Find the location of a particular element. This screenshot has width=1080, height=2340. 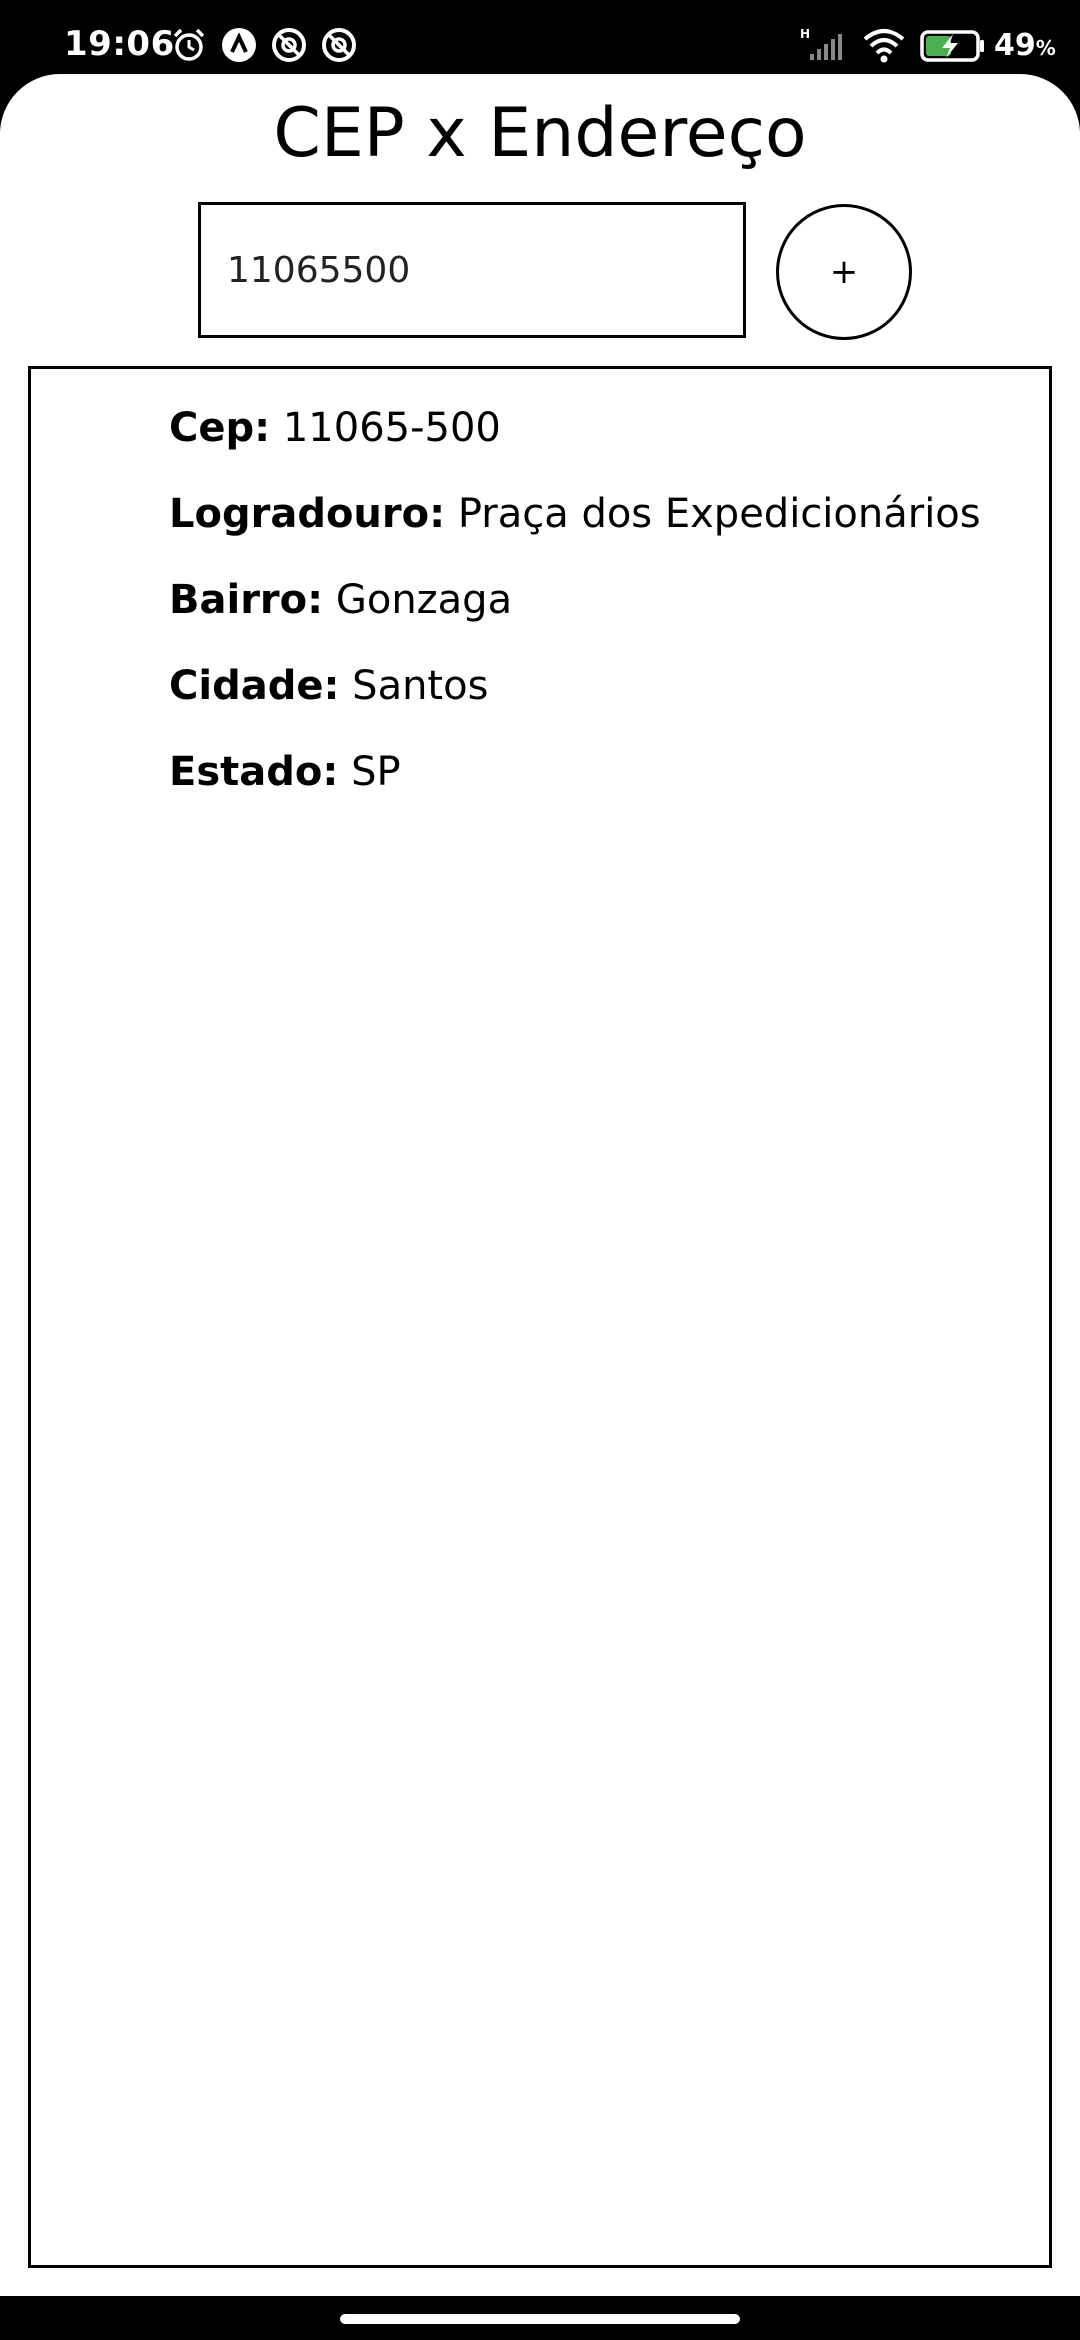

cep-label: Cep: is located at coordinates (220, 428).